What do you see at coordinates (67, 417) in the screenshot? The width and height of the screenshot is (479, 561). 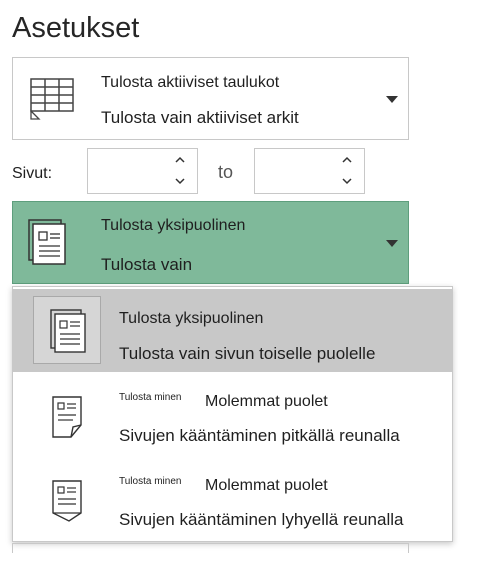 I see `flip-long-edge-icon` at bounding box center [67, 417].